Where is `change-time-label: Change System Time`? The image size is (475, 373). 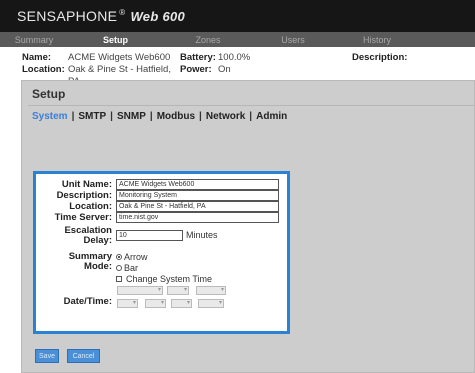
change-time-label: Change System Time is located at coordinates (169, 279).